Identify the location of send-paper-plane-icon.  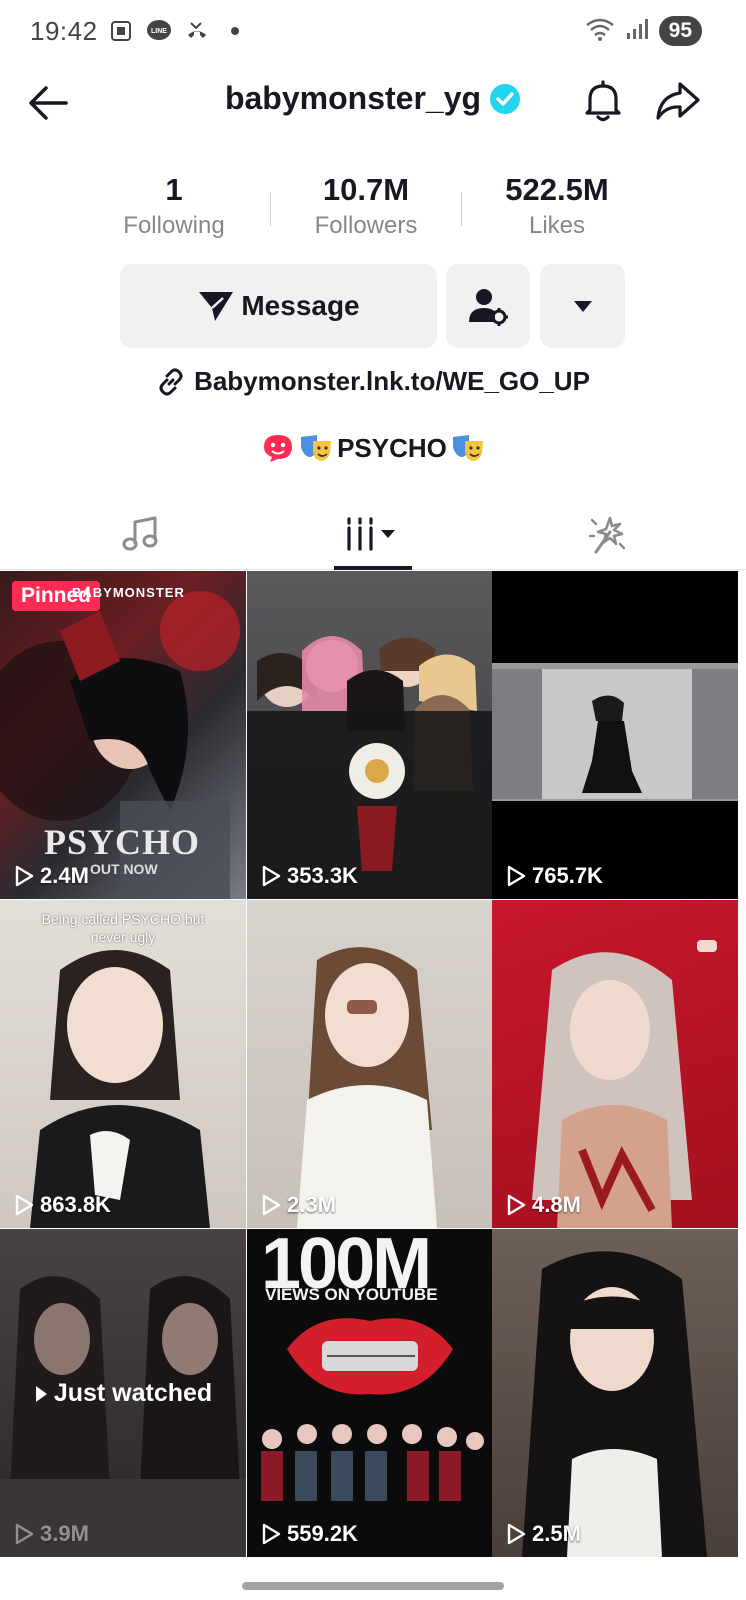
(216, 306).